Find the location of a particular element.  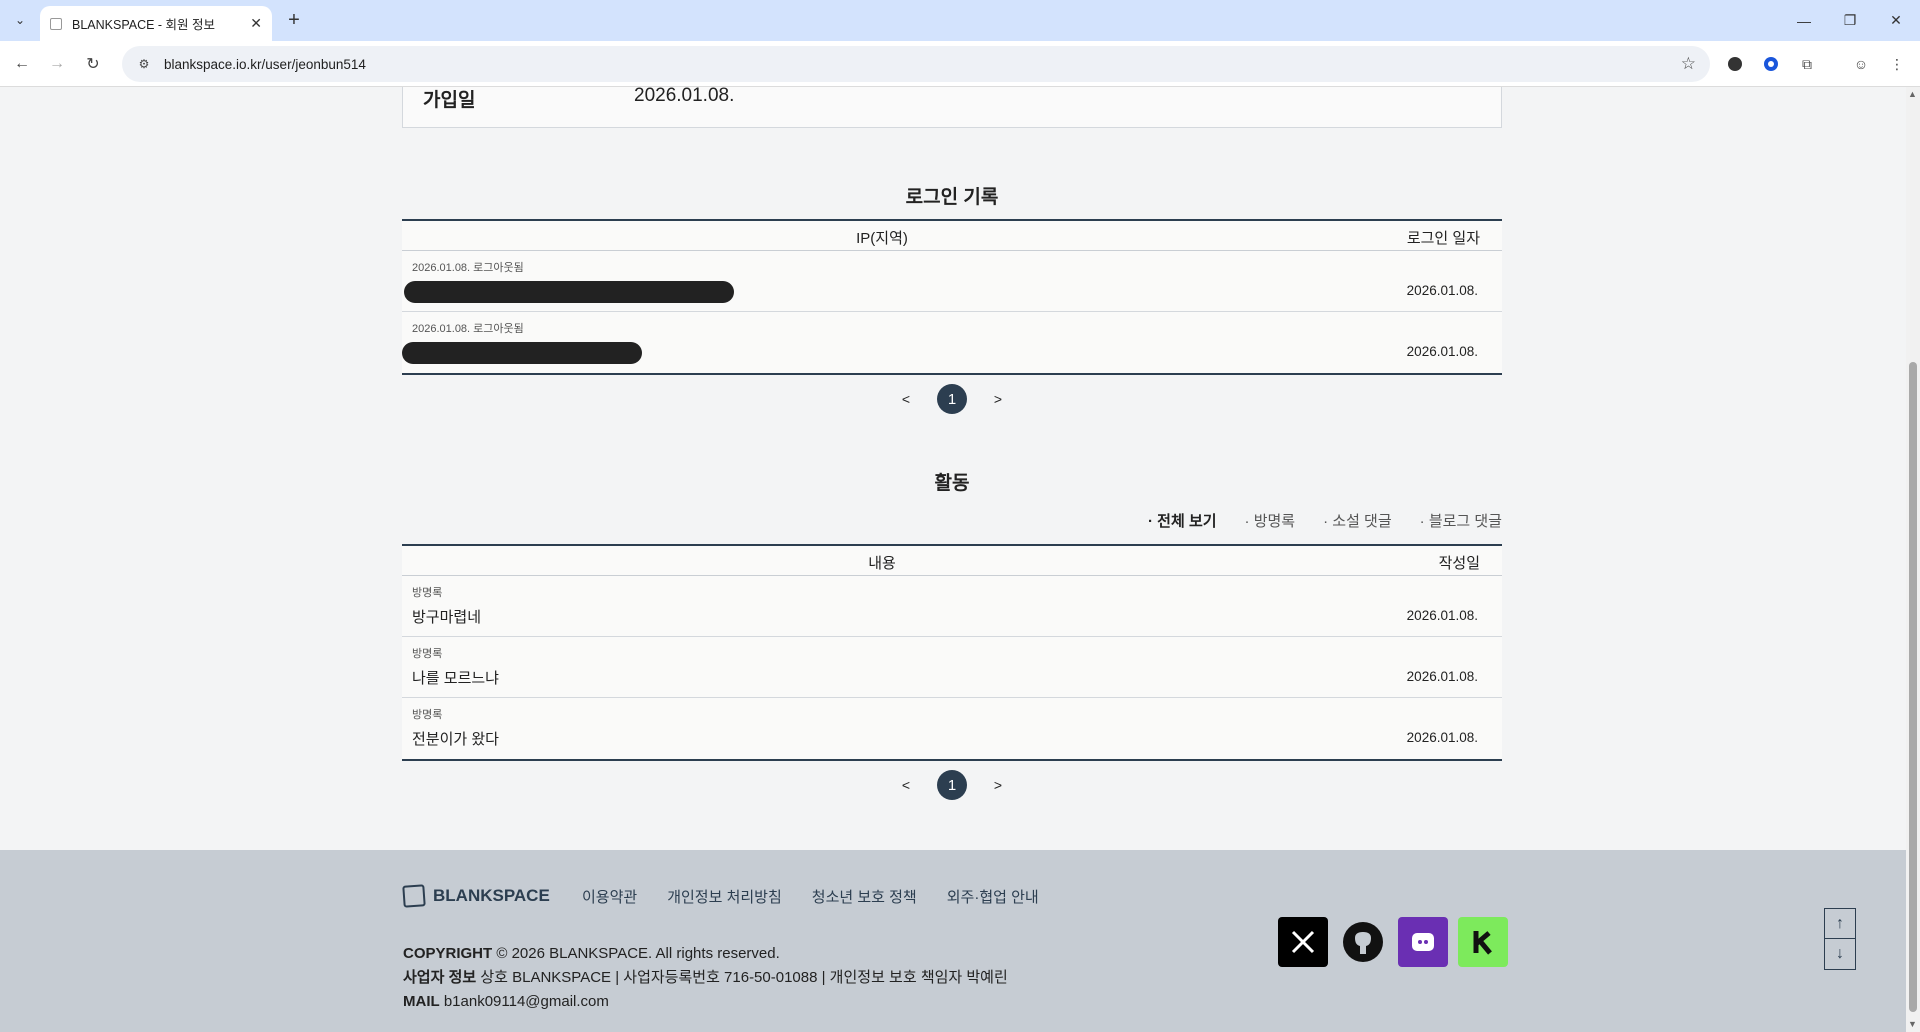

business-label: 사업자 정보 is located at coordinates (440, 977).